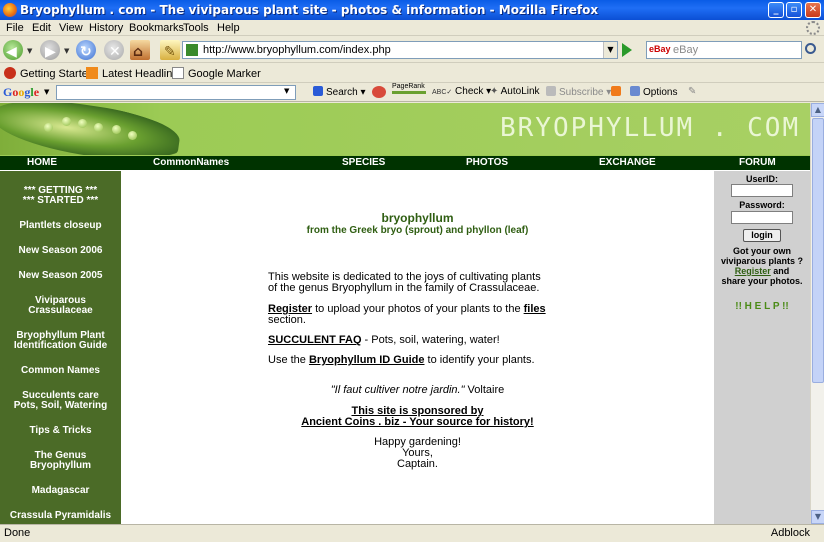 This screenshot has width=824, height=542. What do you see at coordinates (60, 491) in the screenshot?
I see `leftnav-madagascar: Madagascar` at bounding box center [60, 491].